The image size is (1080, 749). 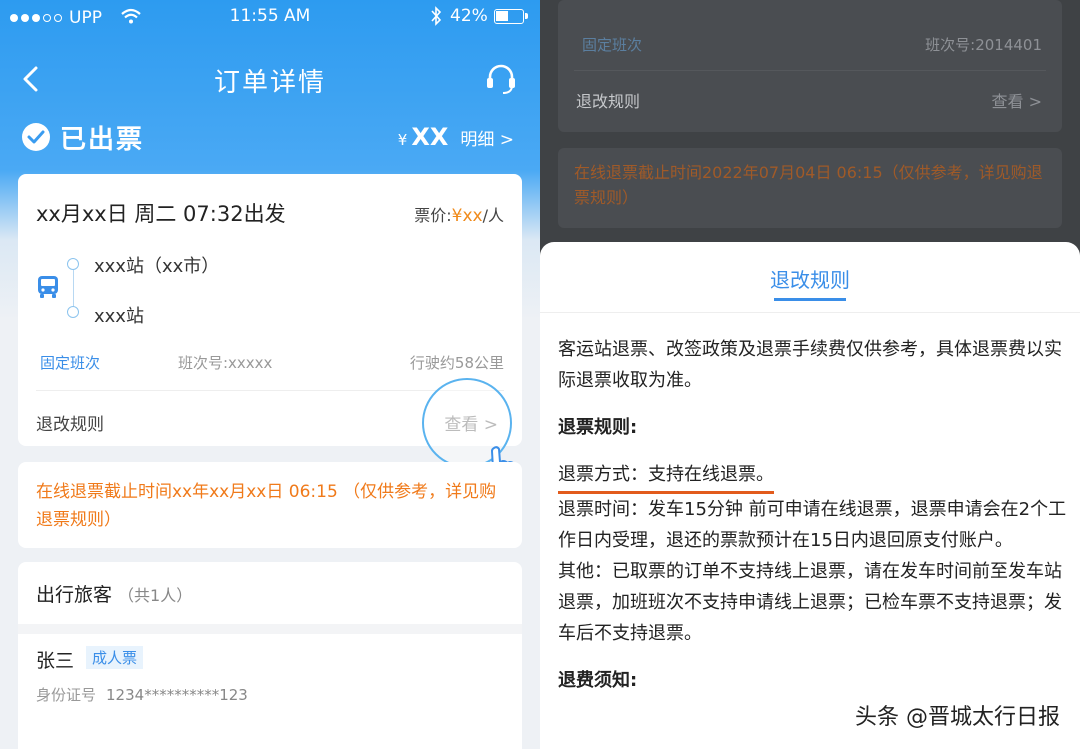 I want to click on refund-rules-heading: 退票规则:, so click(x=598, y=427).